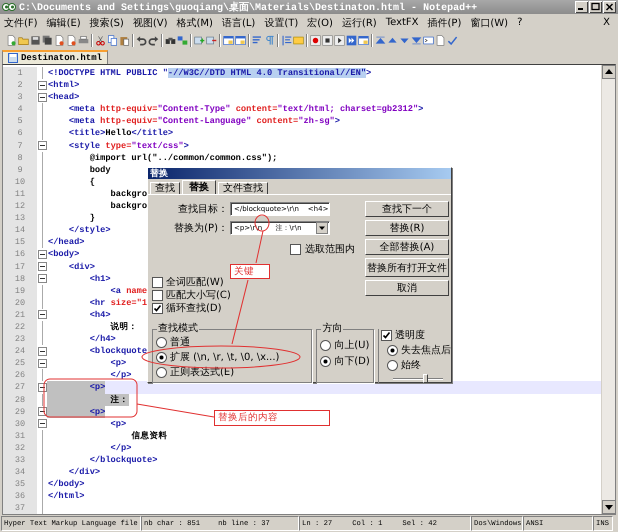 This screenshot has height=532, width=618. I want to click on save-all-icon, so click(47, 40).